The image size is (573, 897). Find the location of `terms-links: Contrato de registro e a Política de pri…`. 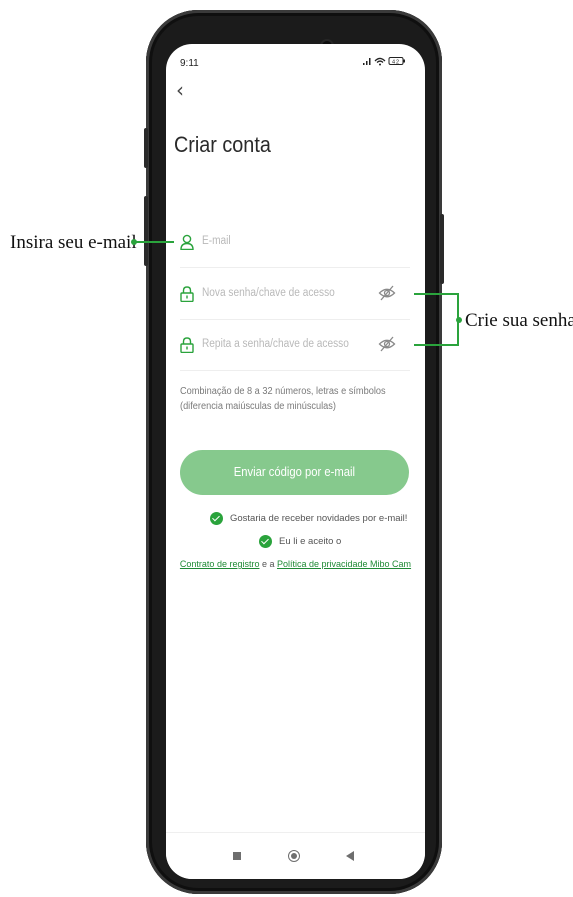

terms-links: Contrato de registro e a Política de pri… is located at coordinates (295, 564).